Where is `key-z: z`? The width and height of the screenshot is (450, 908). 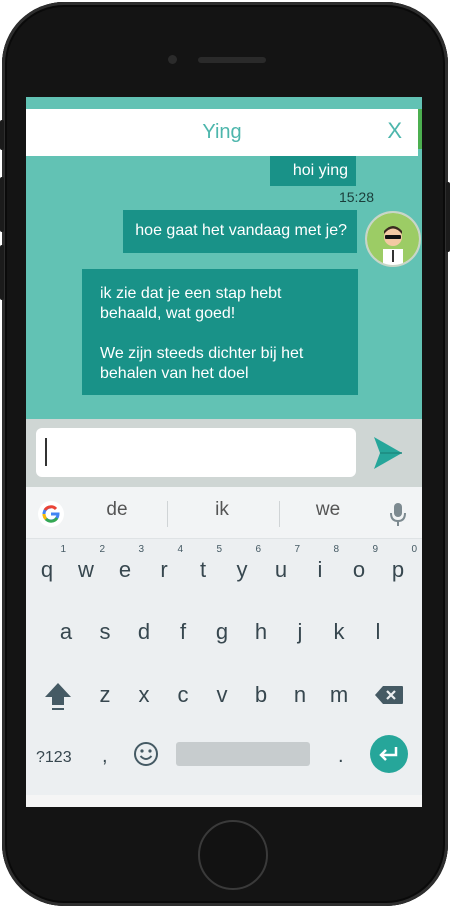 key-z: z is located at coordinates (105, 695).